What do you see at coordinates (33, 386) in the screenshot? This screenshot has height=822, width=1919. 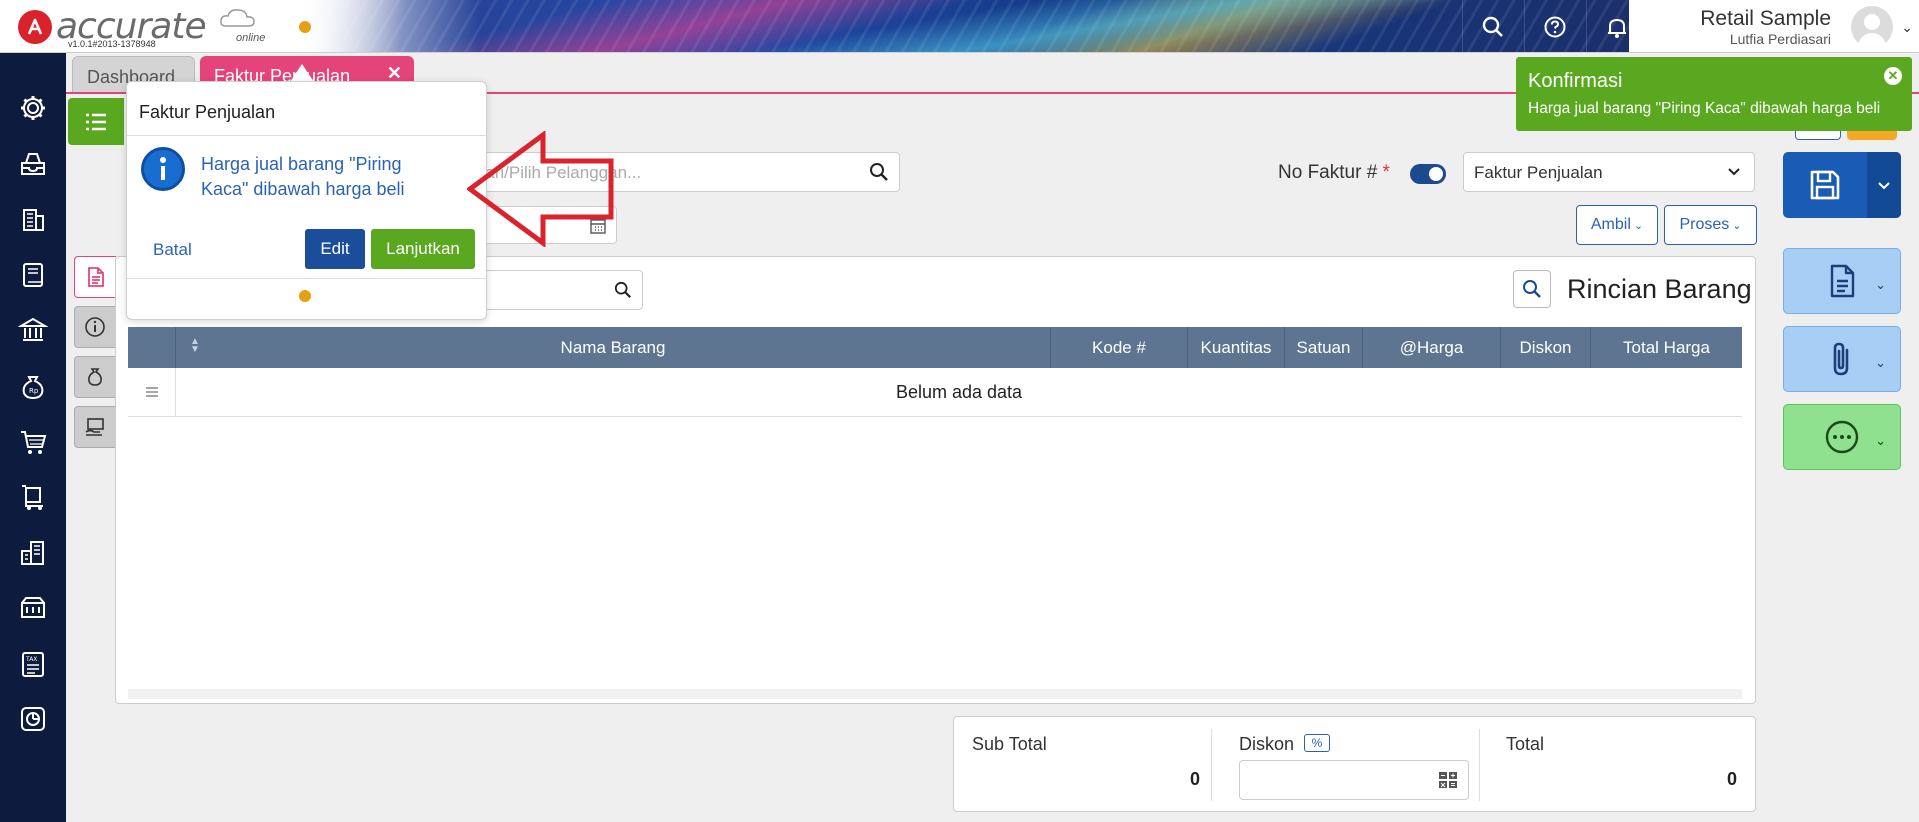 I see `money-bag-icon: Rp` at bounding box center [33, 386].